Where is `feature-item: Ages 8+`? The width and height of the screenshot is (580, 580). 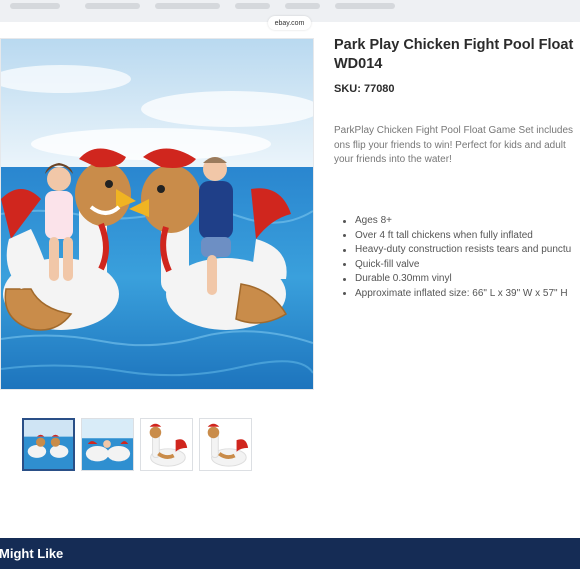 feature-item: Ages 8+ is located at coordinates (455, 221).